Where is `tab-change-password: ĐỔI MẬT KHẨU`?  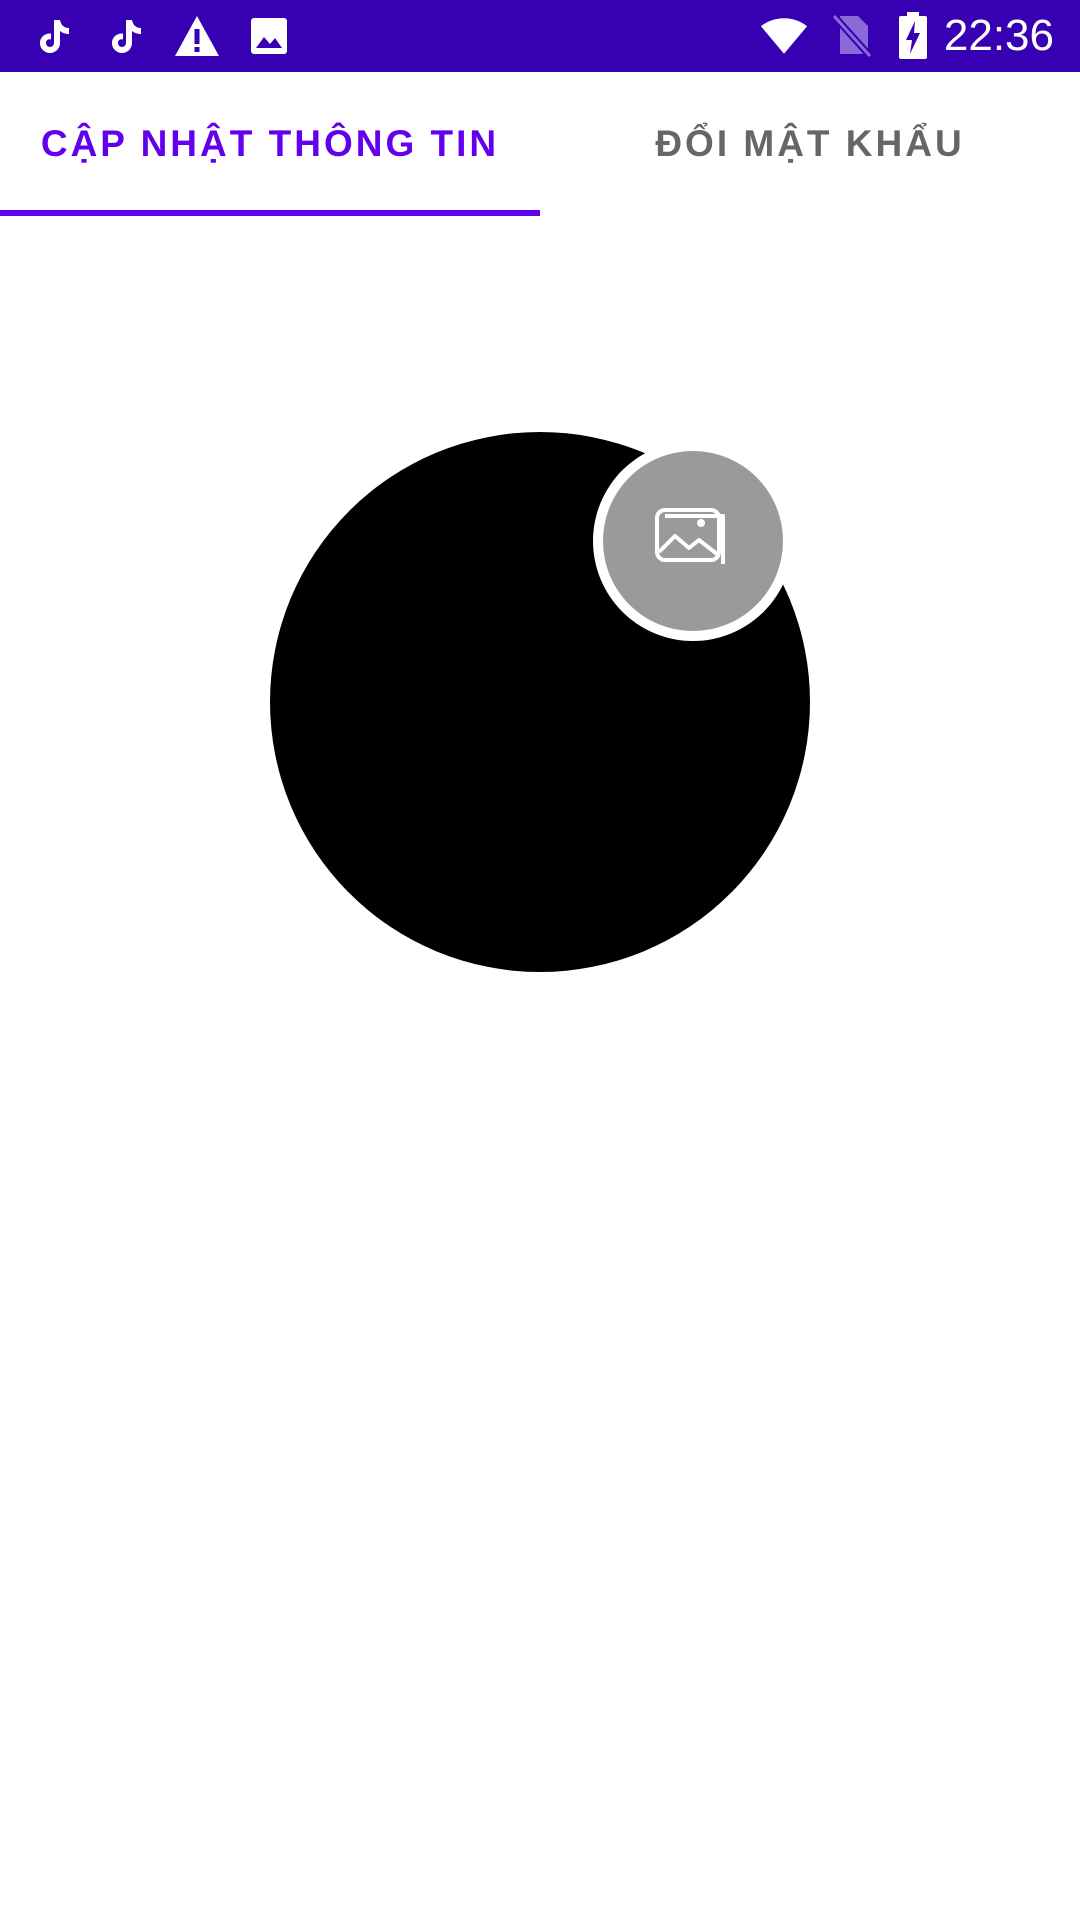
tab-change-password: ĐỔI MẬT KHẨU is located at coordinates (810, 144).